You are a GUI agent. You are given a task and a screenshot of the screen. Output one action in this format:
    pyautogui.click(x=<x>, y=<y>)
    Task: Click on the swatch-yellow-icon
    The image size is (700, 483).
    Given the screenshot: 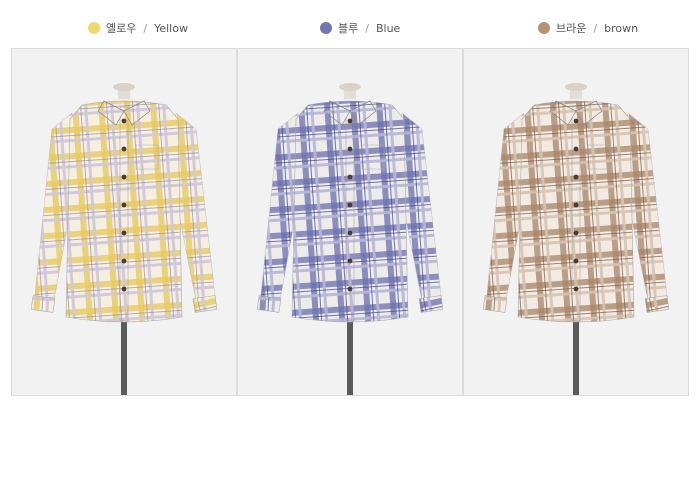 What is the action you would take?
    pyautogui.click(x=94, y=28)
    